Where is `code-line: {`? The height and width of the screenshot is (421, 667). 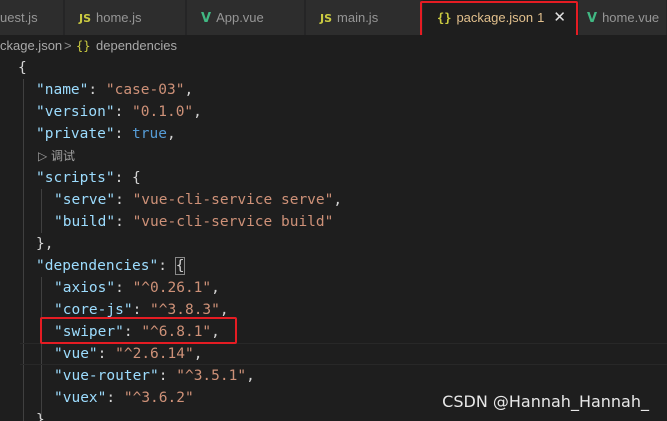
code-line: { is located at coordinates (22, 68).